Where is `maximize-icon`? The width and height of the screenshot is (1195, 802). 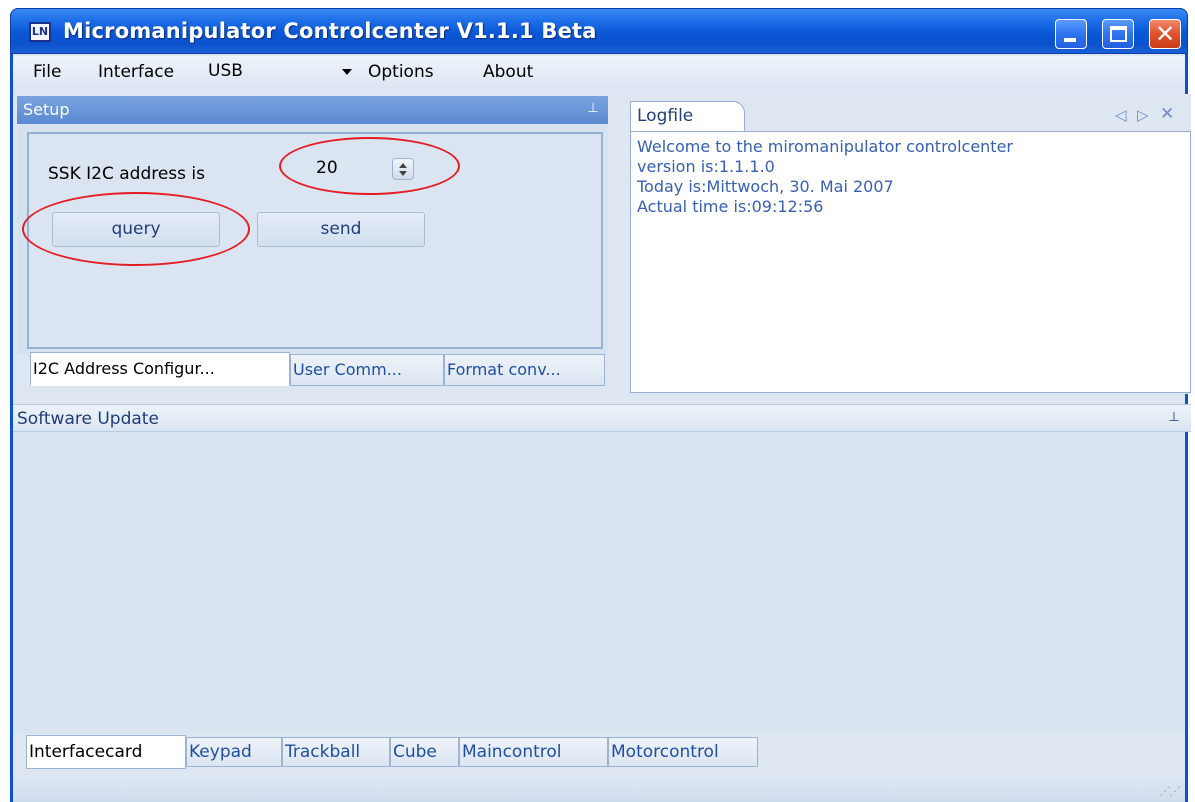 maximize-icon is located at coordinates (1118, 34).